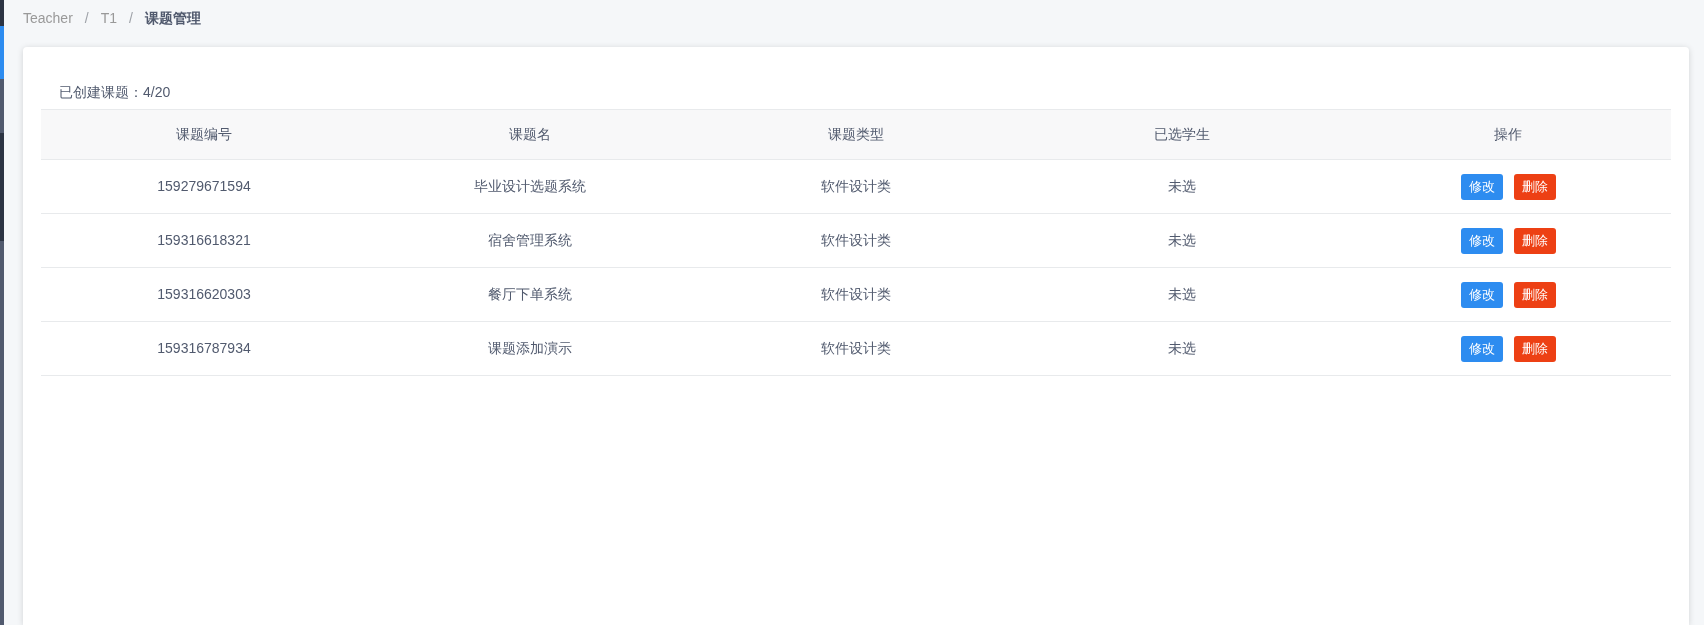 This screenshot has height=625, width=1704. Describe the element at coordinates (204, 240) in the screenshot. I see `table-cell: 159316618321` at that location.